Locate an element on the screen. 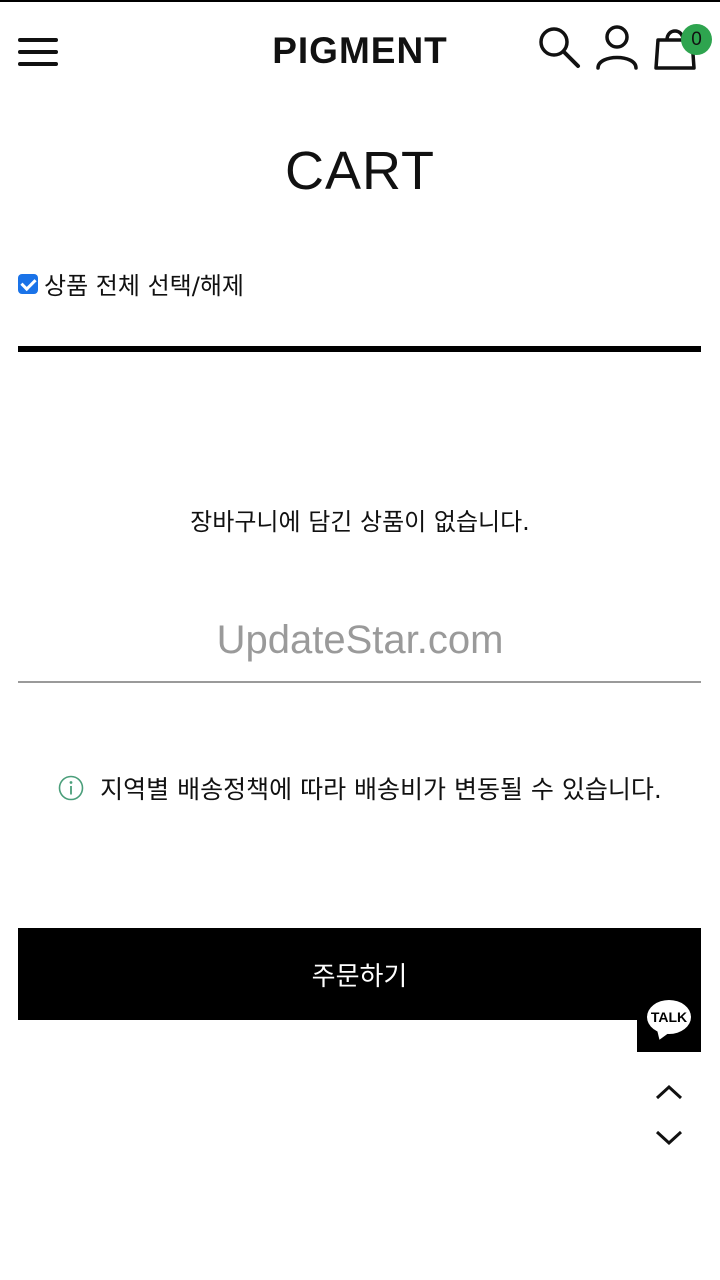  top-border is located at coordinates (360, 1).